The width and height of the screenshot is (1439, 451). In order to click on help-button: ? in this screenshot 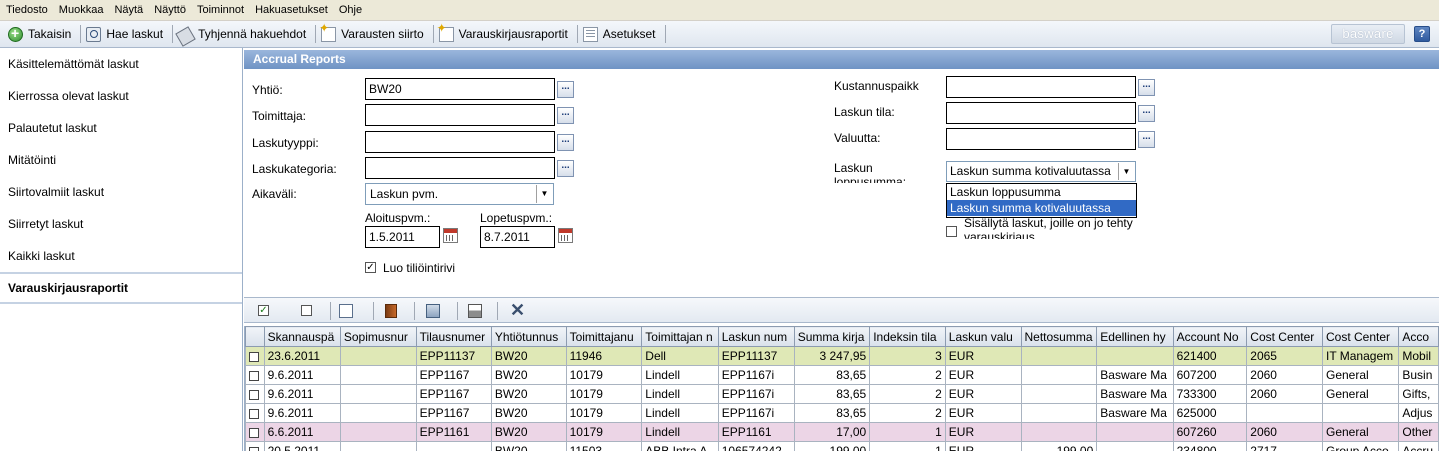, I will do `click(1422, 34)`.